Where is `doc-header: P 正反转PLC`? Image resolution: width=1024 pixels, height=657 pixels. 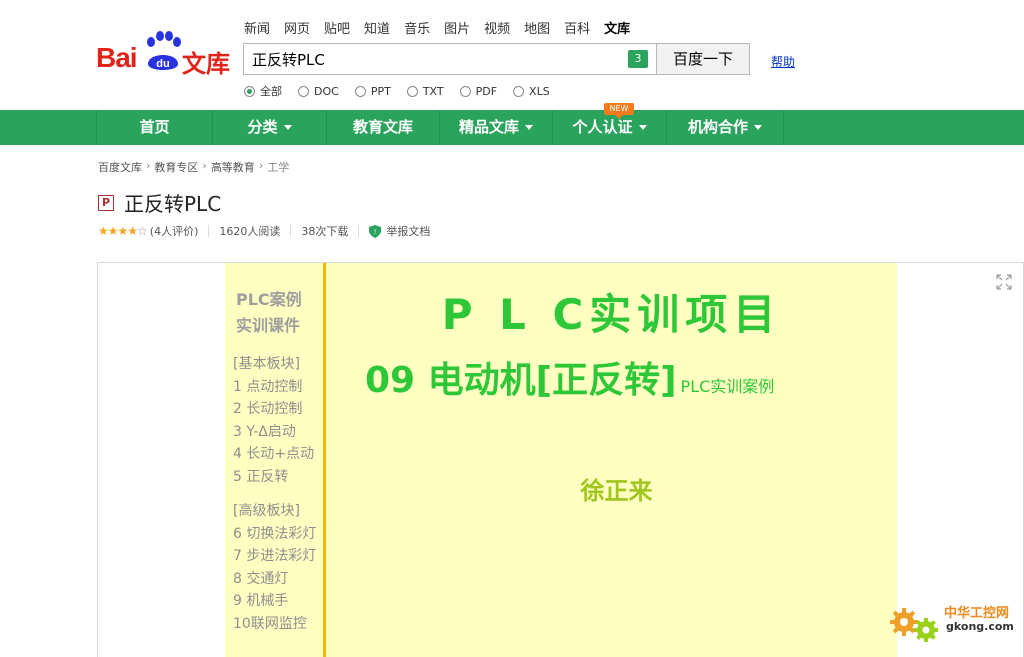
doc-header: P 正反转PLC is located at coordinates (159, 202).